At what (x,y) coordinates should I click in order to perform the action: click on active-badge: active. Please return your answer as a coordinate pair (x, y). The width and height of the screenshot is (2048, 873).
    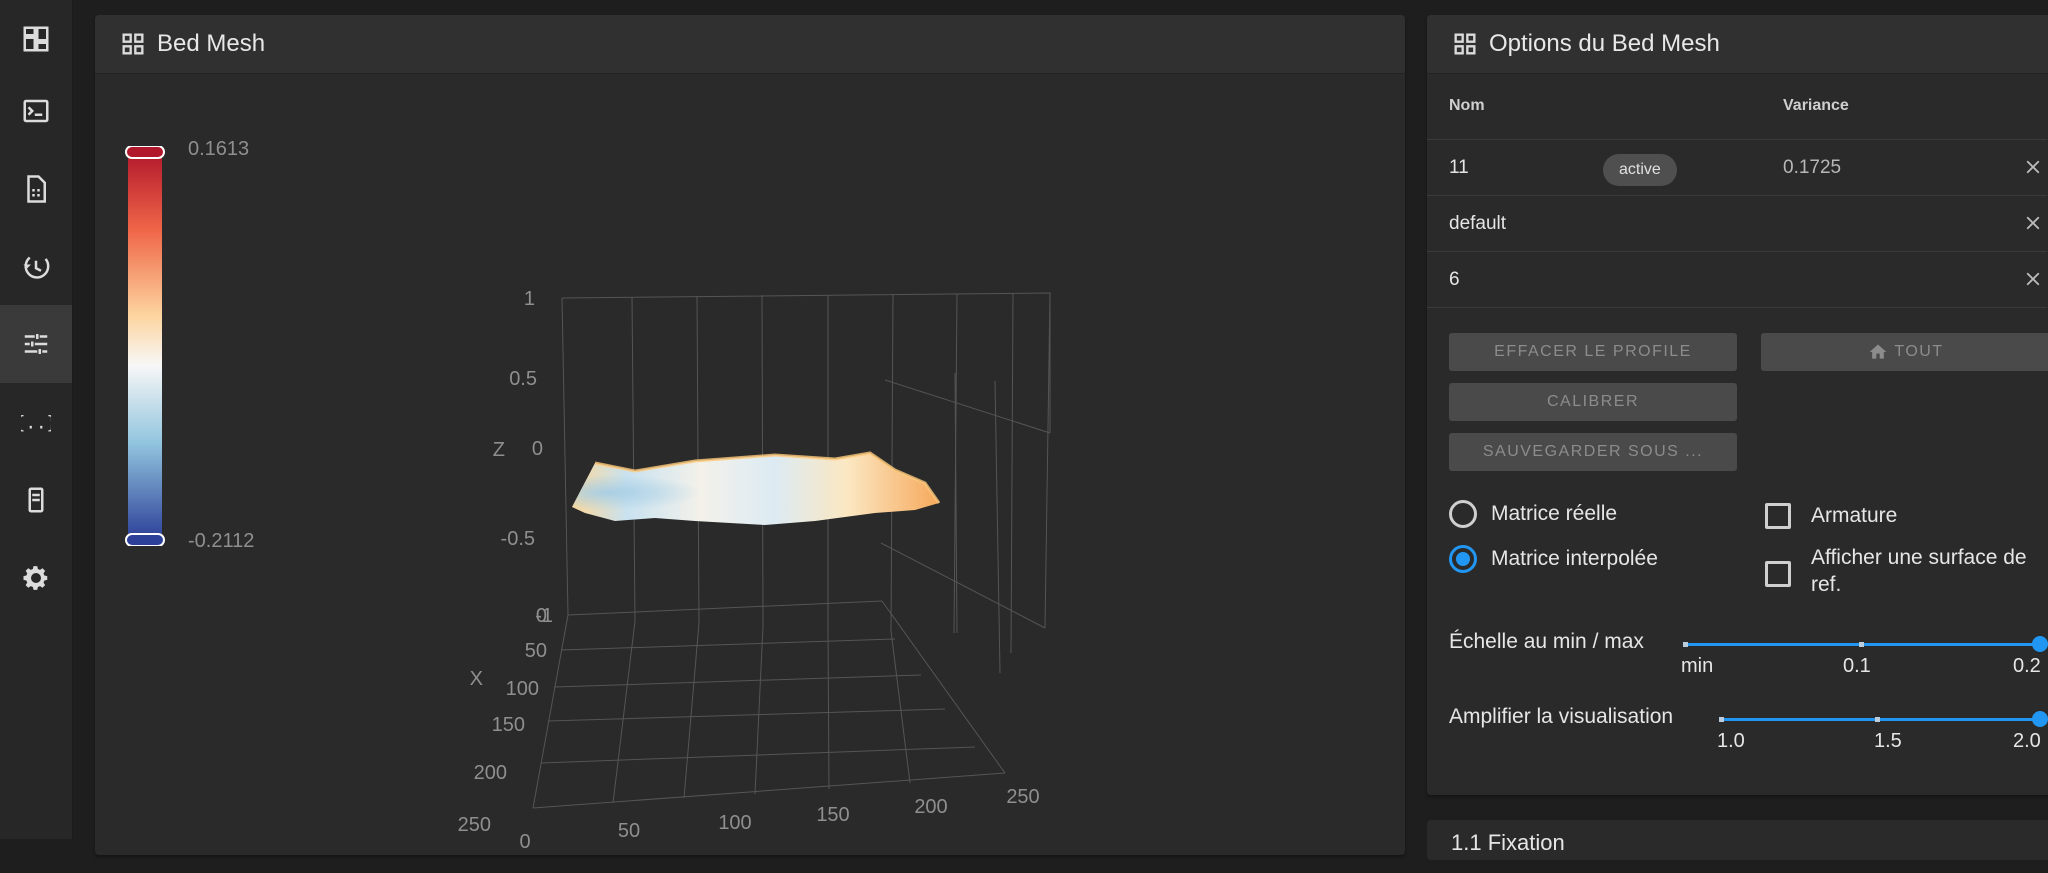
    Looking at the image, I should click on (1640, 170).